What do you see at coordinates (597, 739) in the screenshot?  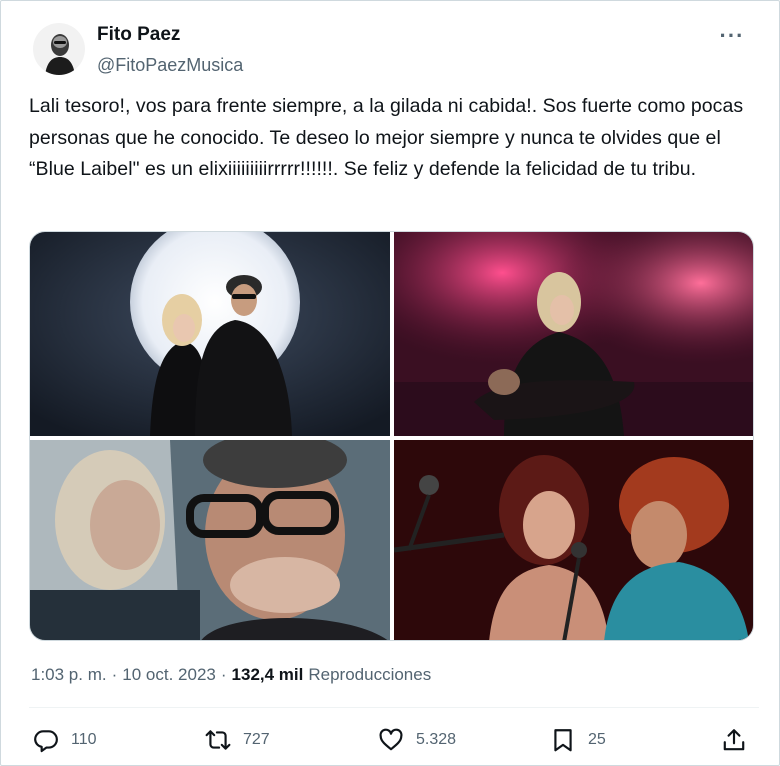 I see `bookmark-count: 25` at bounding box center [597, 739].